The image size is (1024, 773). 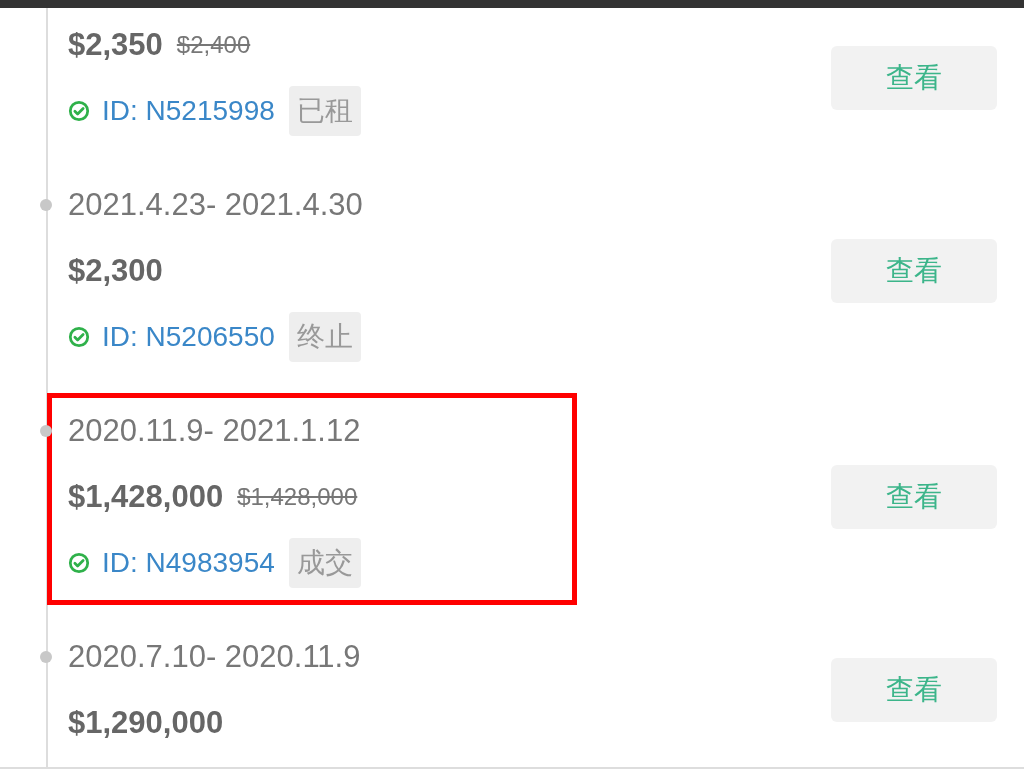 What do you see at coordinates (324, 563) in the screenshot?
I see `status-tag: 成交` at bounding box center [324, 563].